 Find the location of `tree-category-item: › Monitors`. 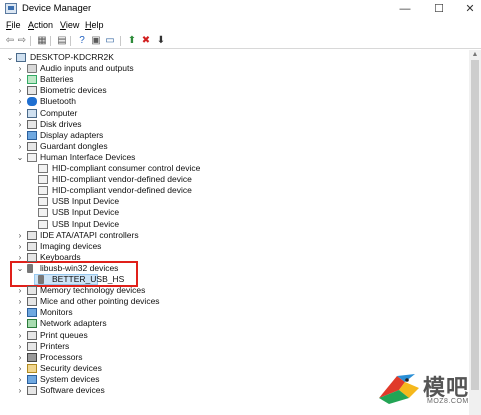

tree-category-item: › Monitors is located at coordinates (230, 312).